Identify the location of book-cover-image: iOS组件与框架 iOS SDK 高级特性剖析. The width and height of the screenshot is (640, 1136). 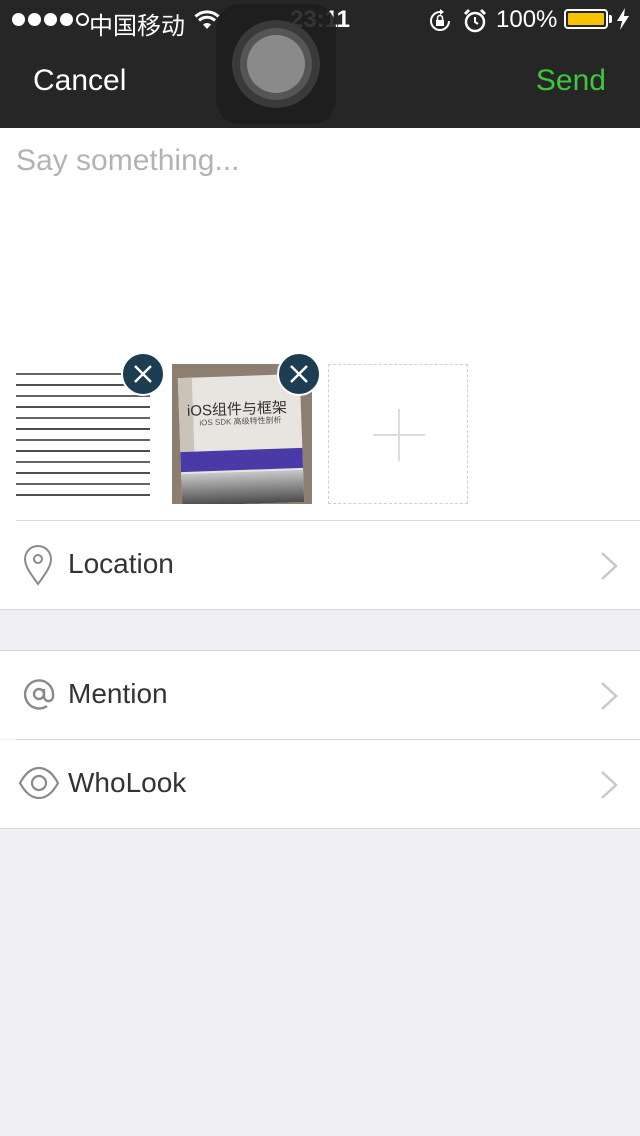
(241, 438).